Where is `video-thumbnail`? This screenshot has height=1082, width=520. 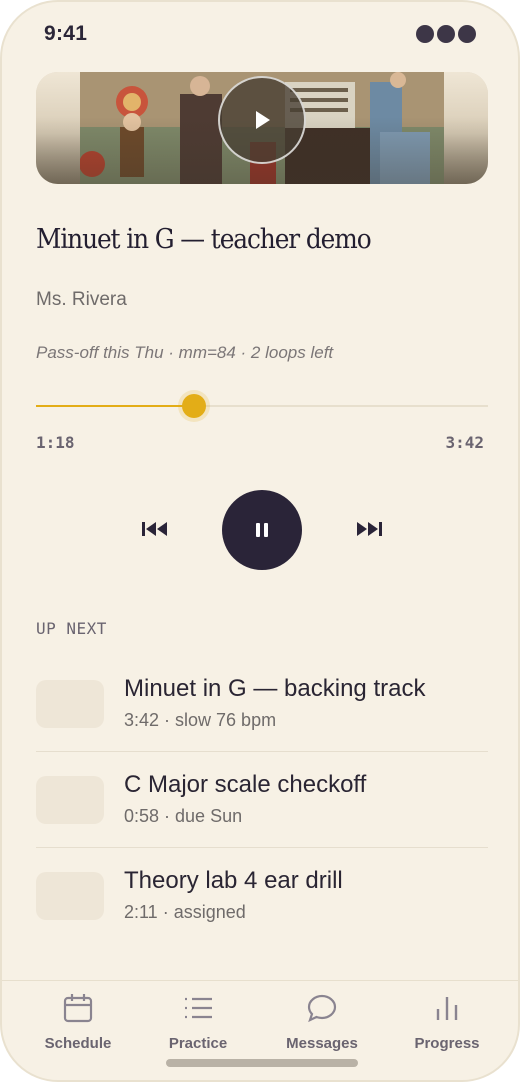
video-thumbnail is located at coordinates (262, 128).